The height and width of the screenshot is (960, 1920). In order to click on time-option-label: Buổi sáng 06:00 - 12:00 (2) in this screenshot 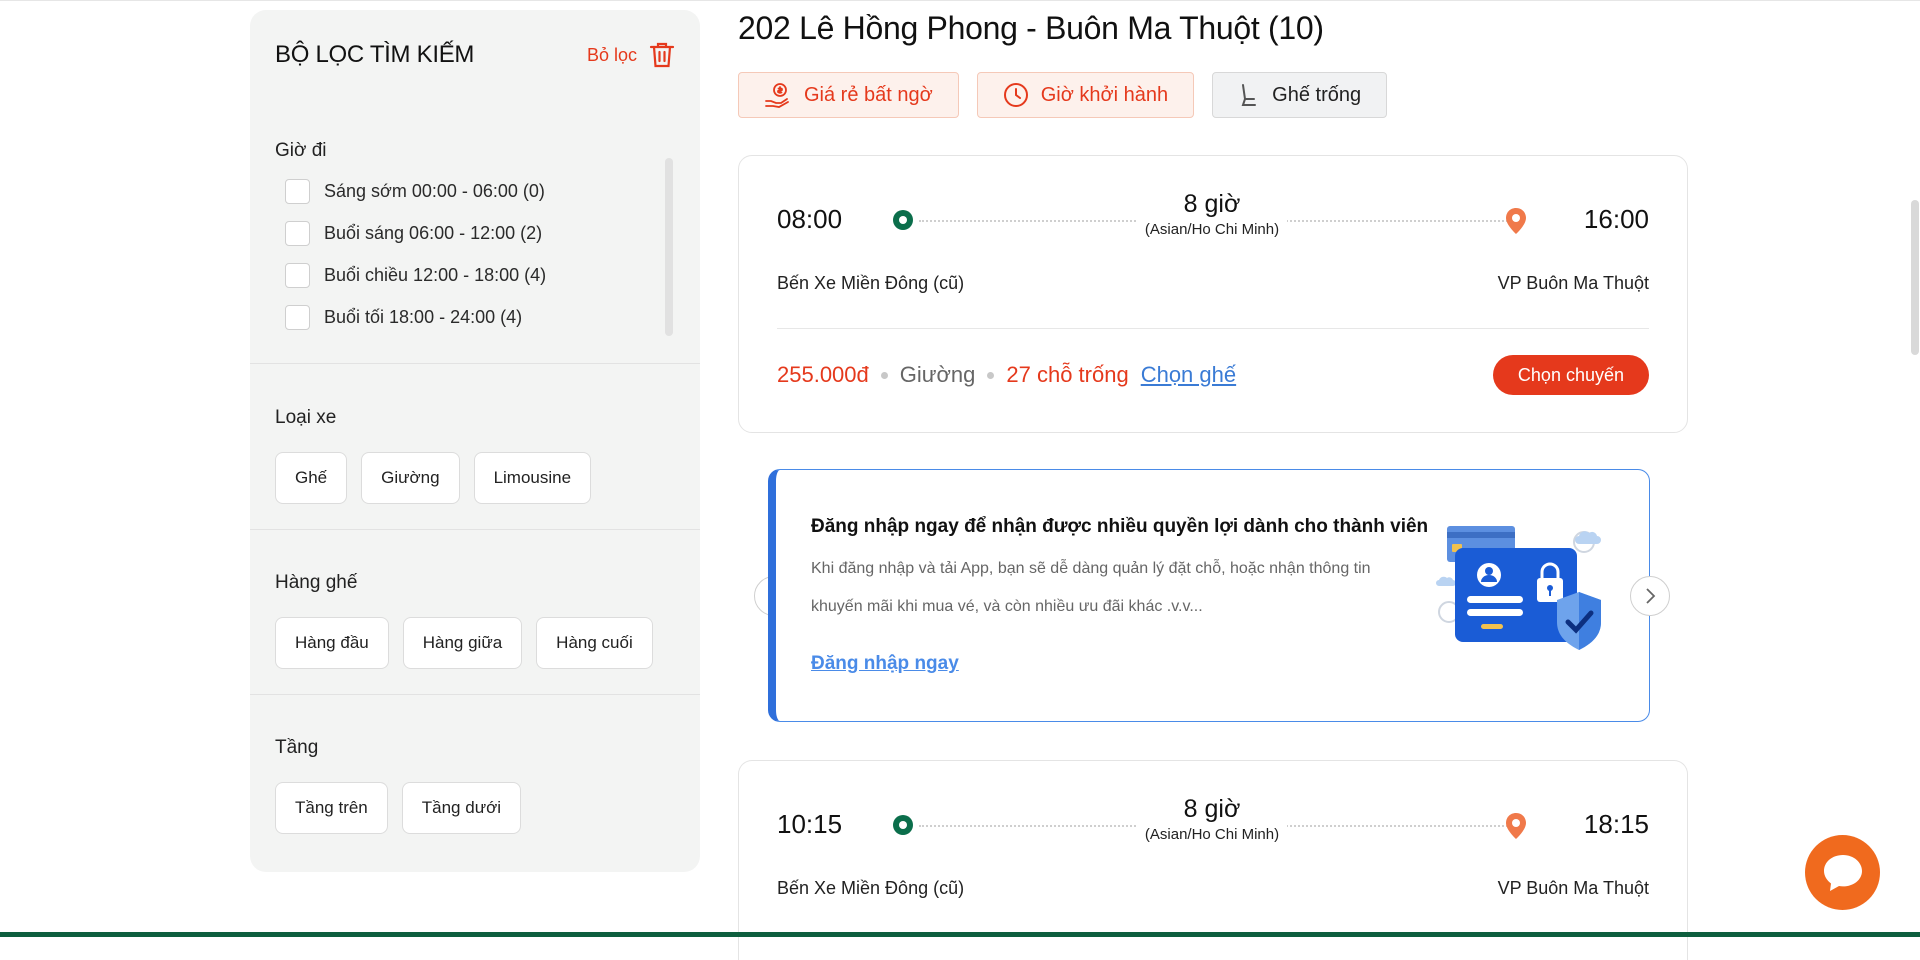, I will do `click(433, 232)`.